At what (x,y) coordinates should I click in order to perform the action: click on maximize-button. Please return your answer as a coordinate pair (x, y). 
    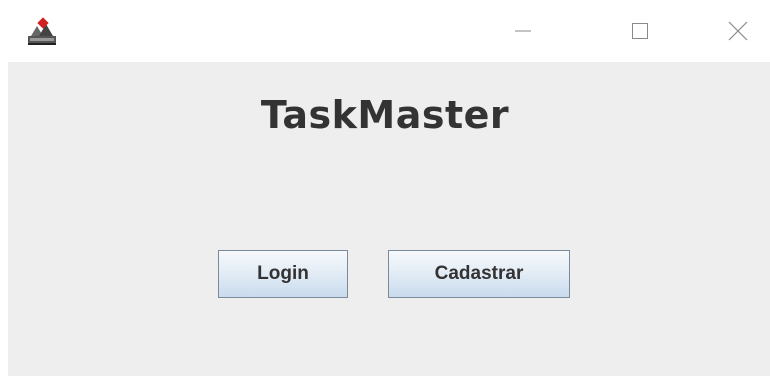
    Looking at the image, I should click on (640, 31).